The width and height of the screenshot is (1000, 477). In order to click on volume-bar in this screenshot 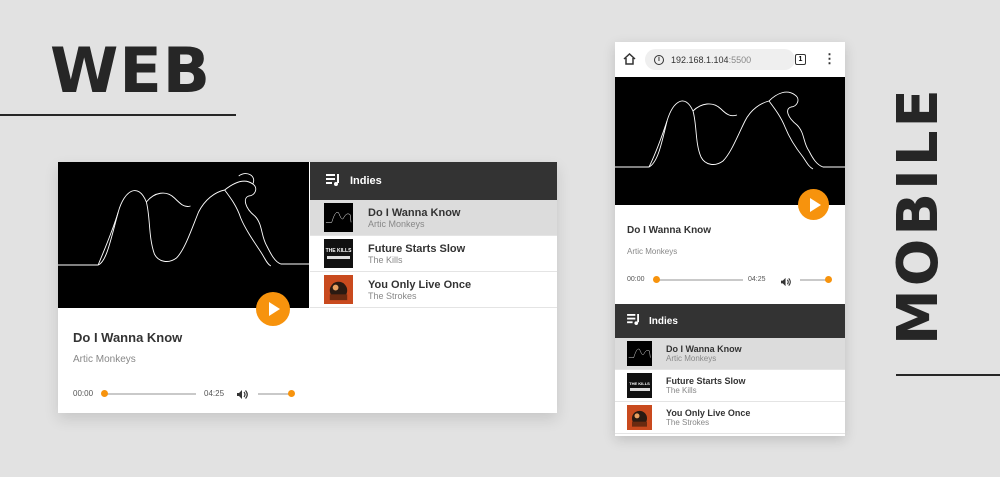, I will do `click(274, 394)`.